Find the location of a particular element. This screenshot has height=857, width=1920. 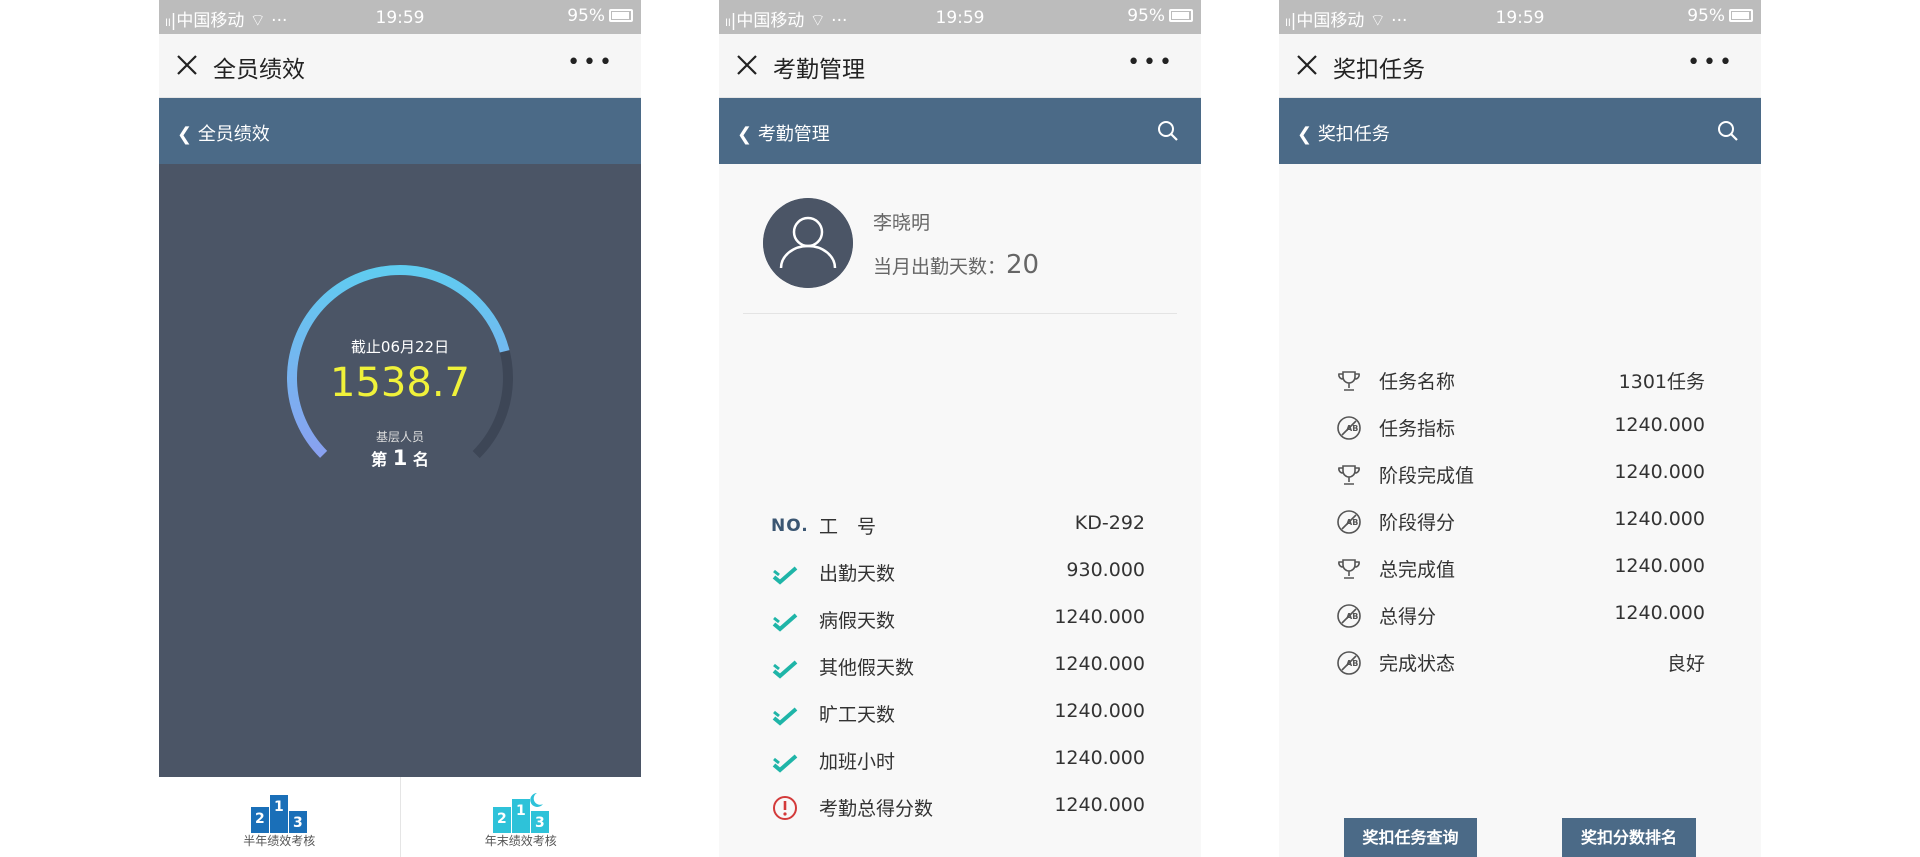

row-label: 阶段完成值 is located at coordinates (1427, 476).